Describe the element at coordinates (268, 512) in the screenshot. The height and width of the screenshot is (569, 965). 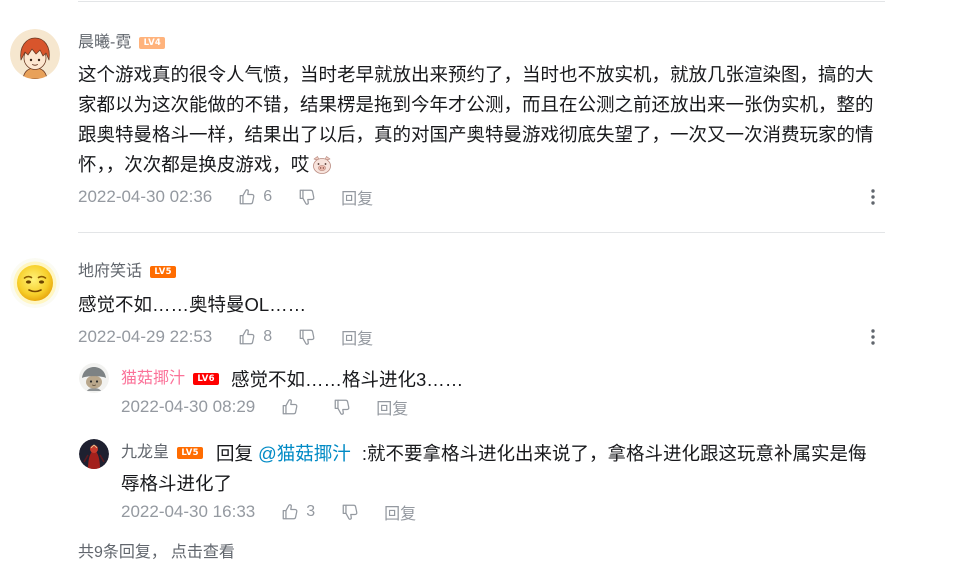
I see `reply-meta: 2022-04-30 16:33 3 回复` at that location.